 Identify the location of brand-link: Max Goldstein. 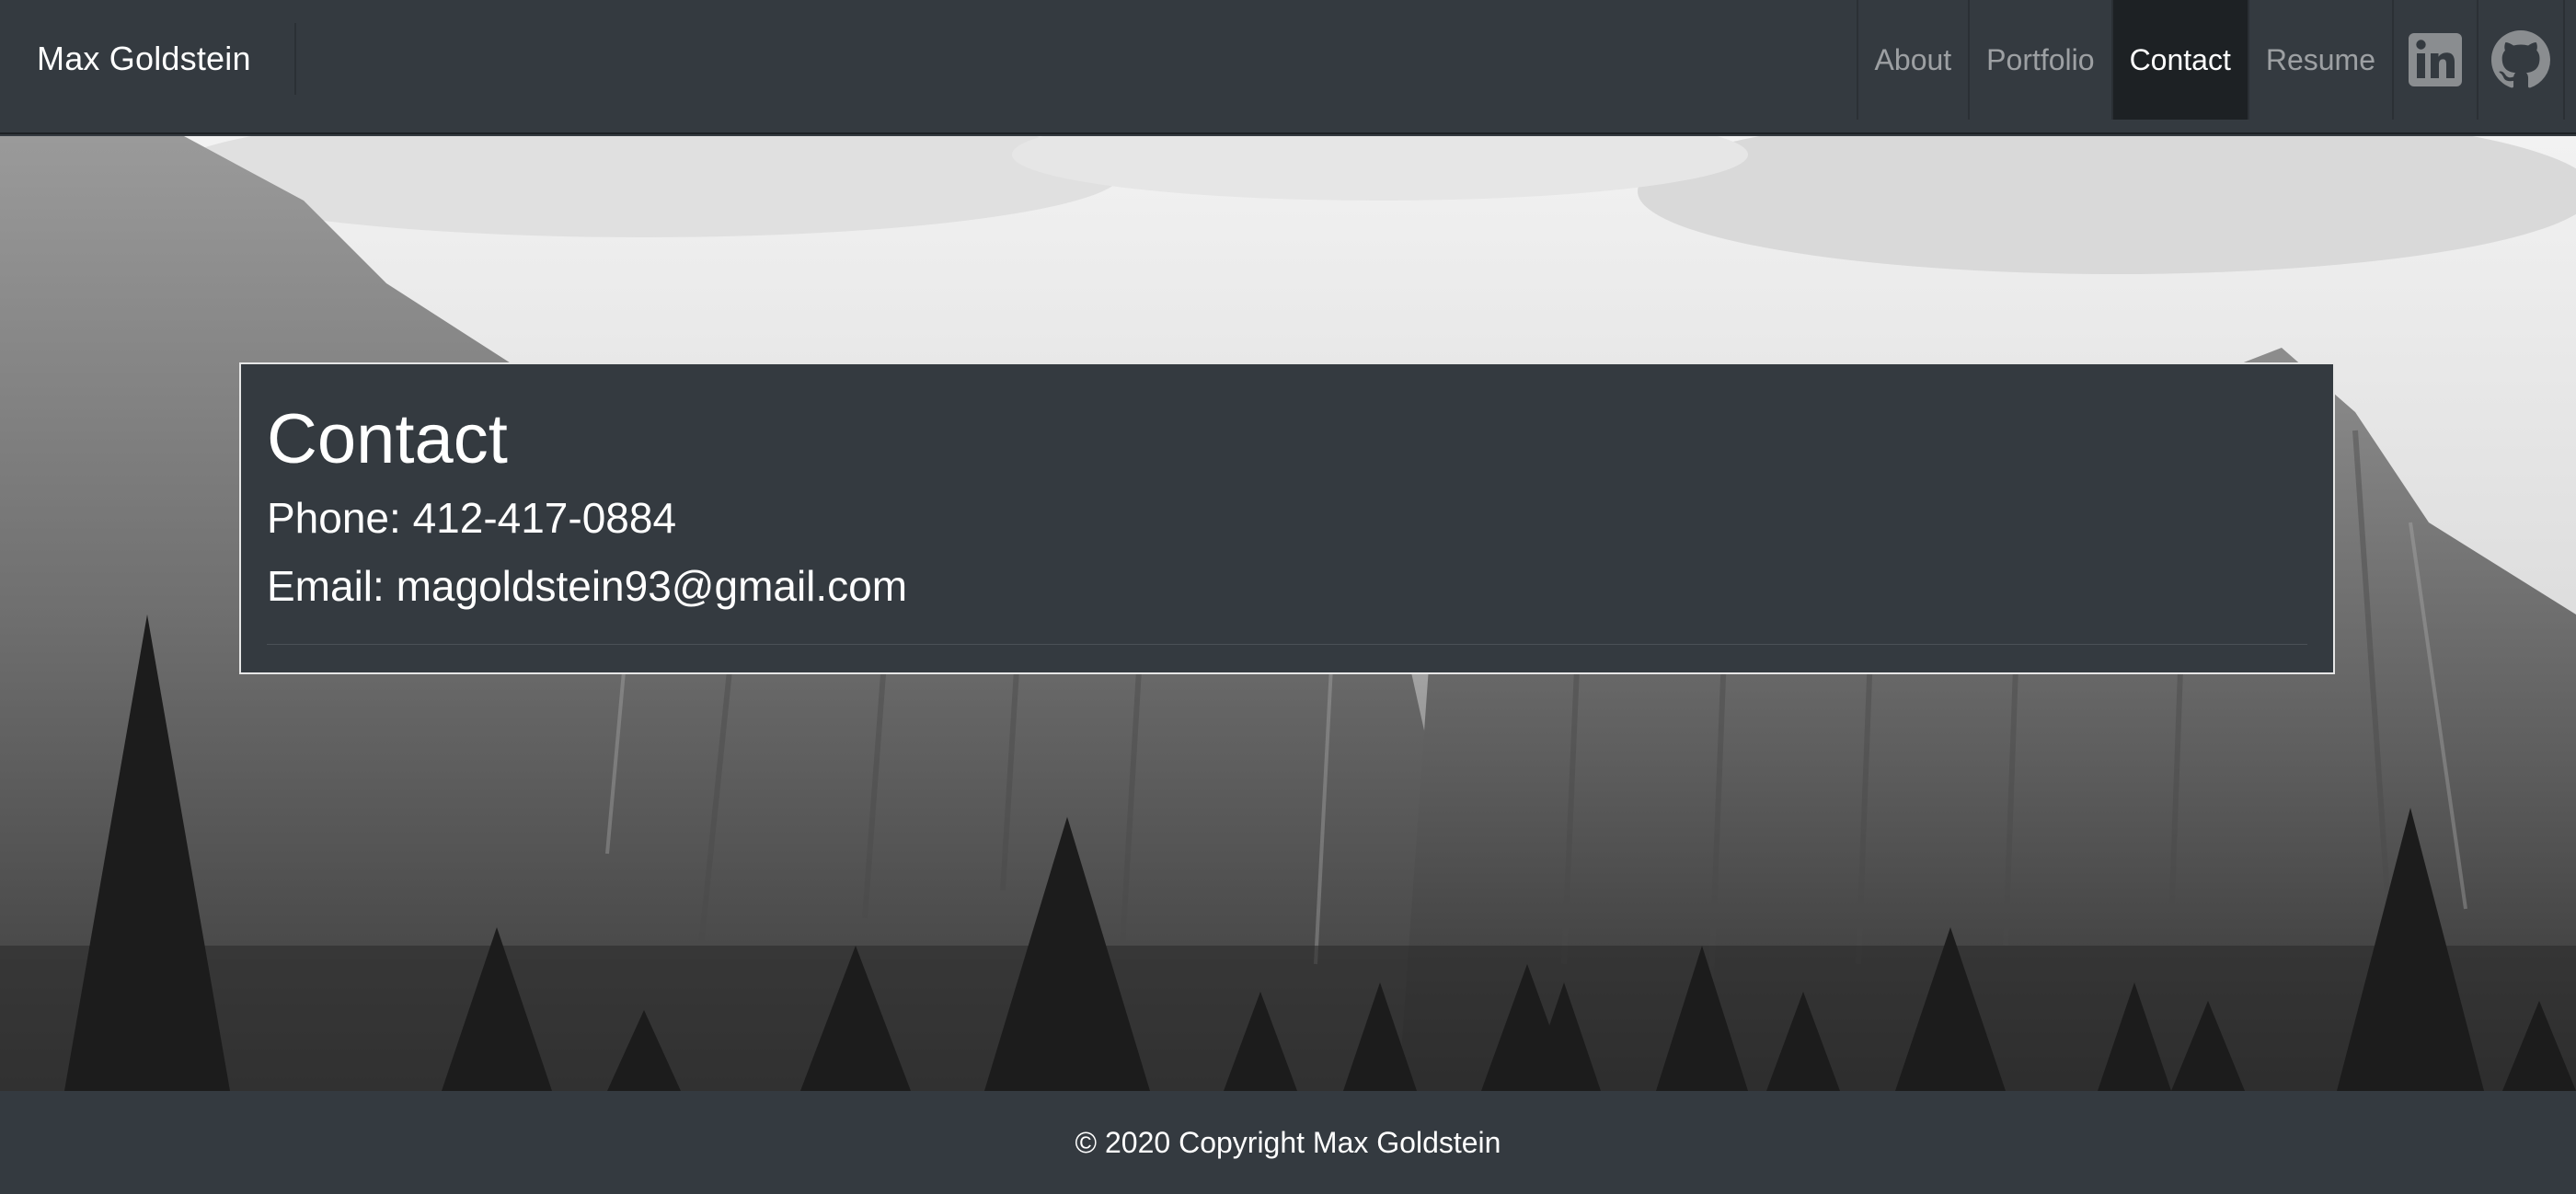
(144, 59).